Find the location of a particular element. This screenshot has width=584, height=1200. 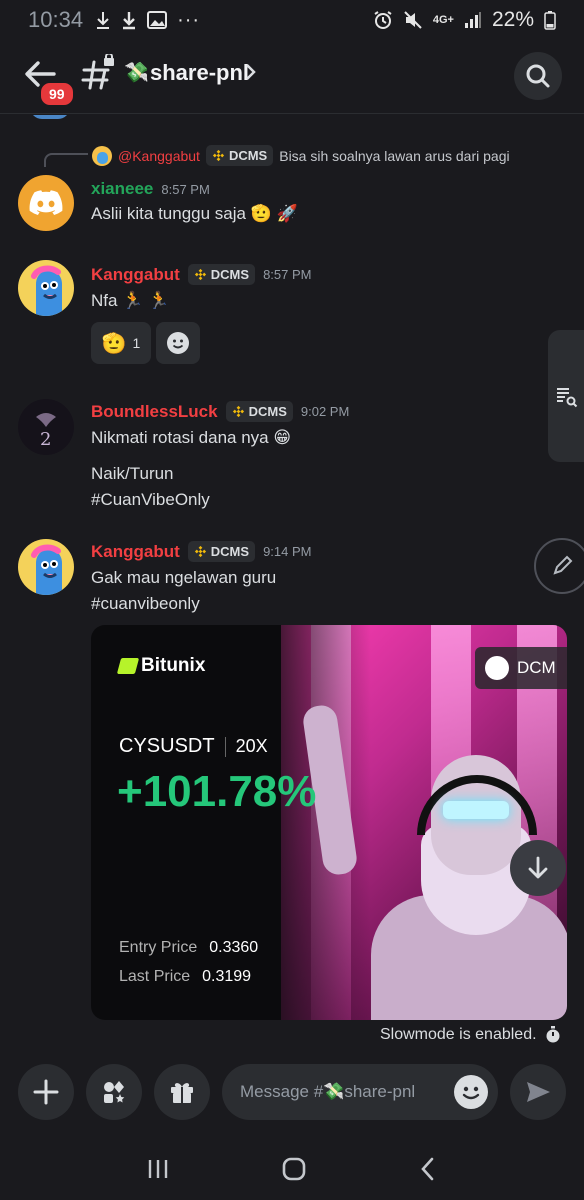

reply-connector is located at coordinates (66, 160).